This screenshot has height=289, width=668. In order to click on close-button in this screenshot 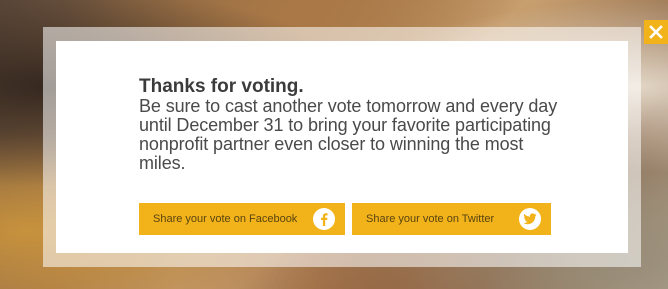, I will do `click(656, 32)`.